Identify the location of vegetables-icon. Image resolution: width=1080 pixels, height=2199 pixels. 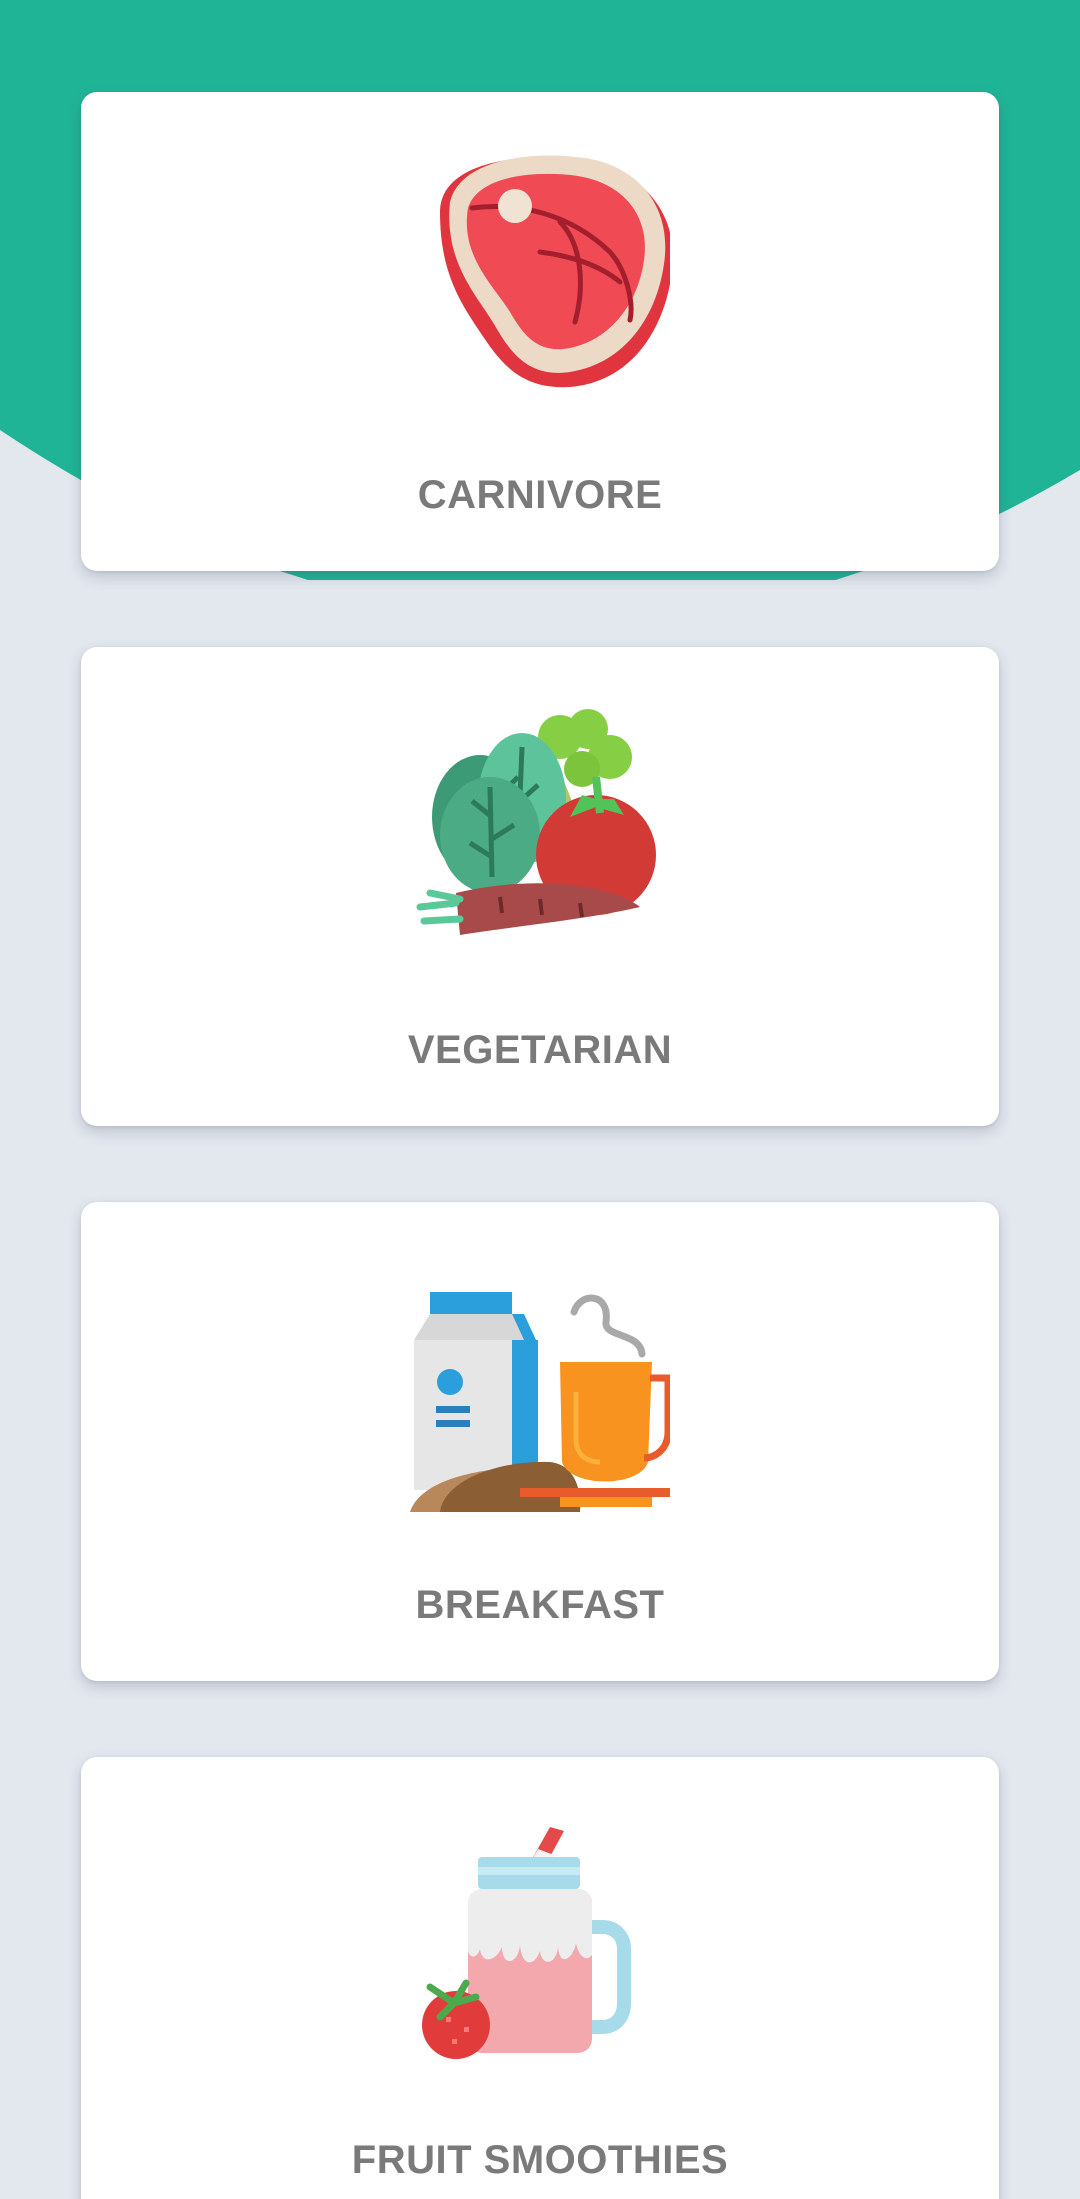
(540, 837).